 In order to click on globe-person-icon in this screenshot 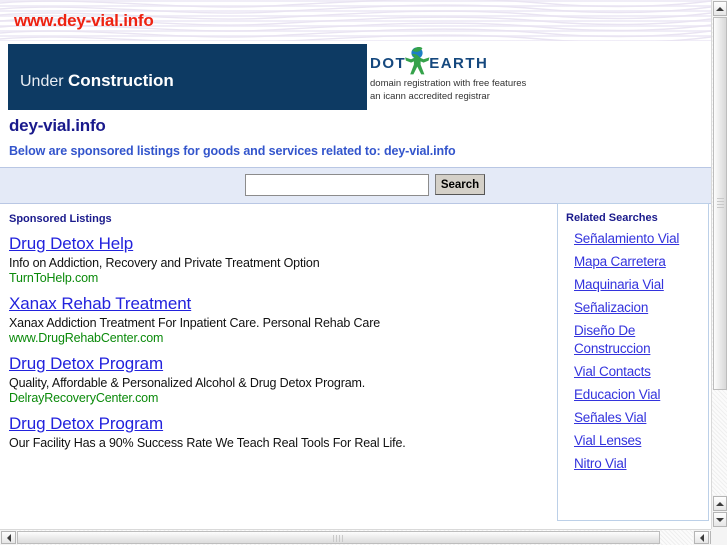, I will do `click(417, 61)`.